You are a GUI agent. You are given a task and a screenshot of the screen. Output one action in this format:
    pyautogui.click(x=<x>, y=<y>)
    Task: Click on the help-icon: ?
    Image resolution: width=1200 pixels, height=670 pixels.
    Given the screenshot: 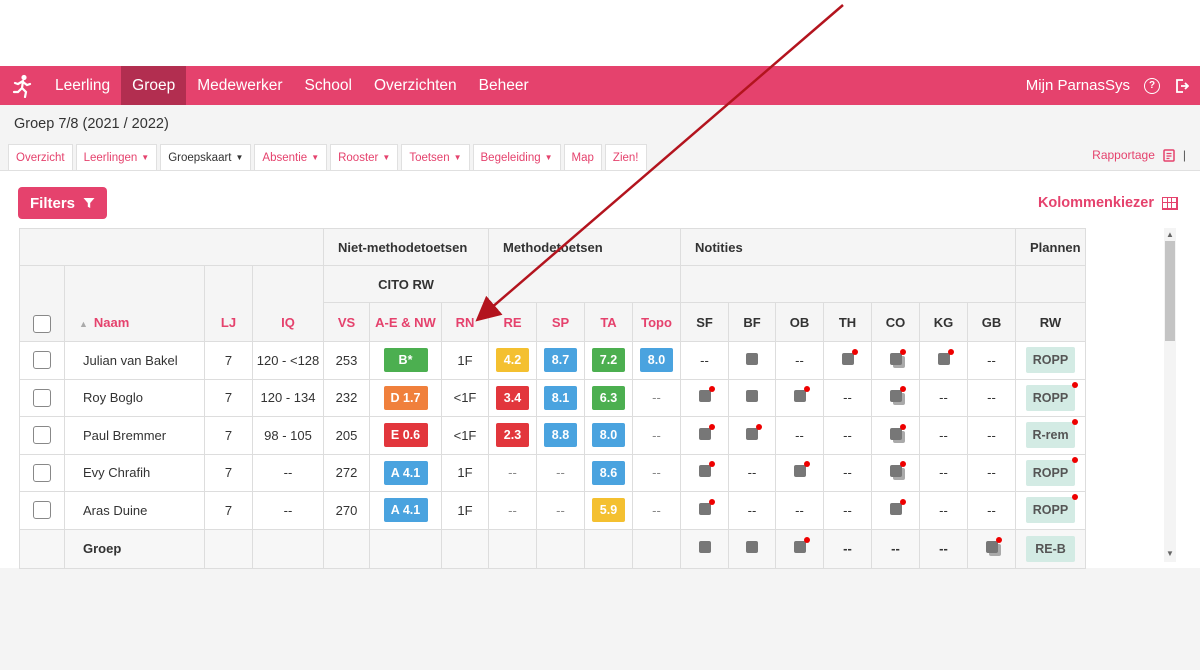 What is the action you would take?
    pyautogui.click(x=1152, y=85)
    